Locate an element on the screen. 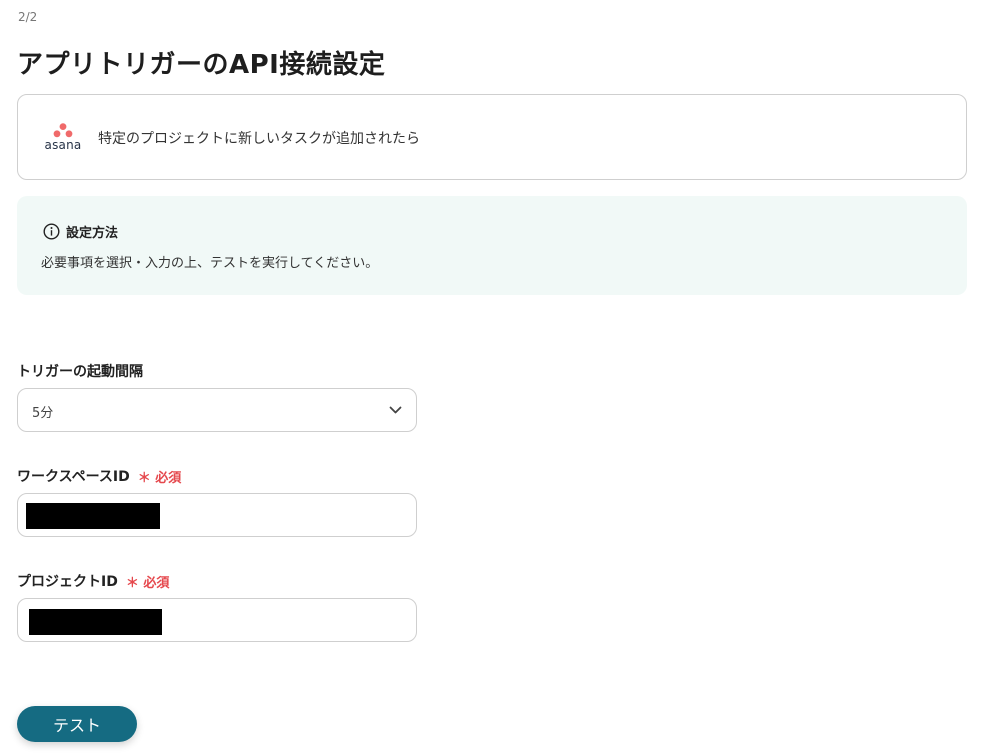 This screenshot has height=756, width=987. info-box: 設定方法 必要事項を選択・入力の上、テストを実行してください。 is located at coordinates (492, 245).